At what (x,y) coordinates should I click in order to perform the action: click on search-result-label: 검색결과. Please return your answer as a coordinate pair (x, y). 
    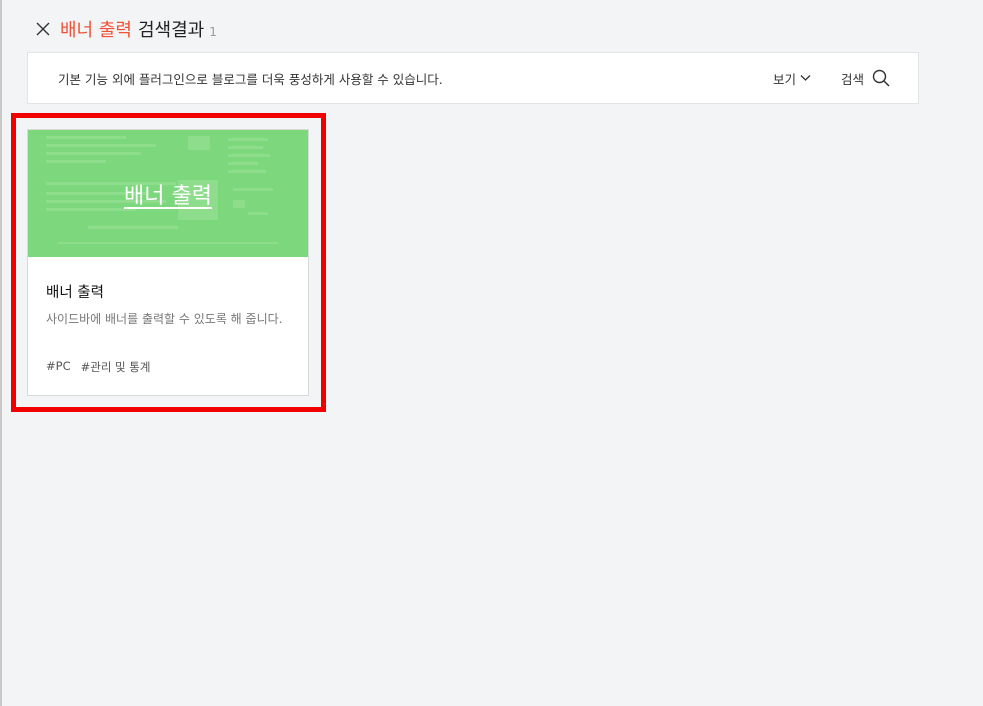
    Looking at the image, I should click on (171, 30).